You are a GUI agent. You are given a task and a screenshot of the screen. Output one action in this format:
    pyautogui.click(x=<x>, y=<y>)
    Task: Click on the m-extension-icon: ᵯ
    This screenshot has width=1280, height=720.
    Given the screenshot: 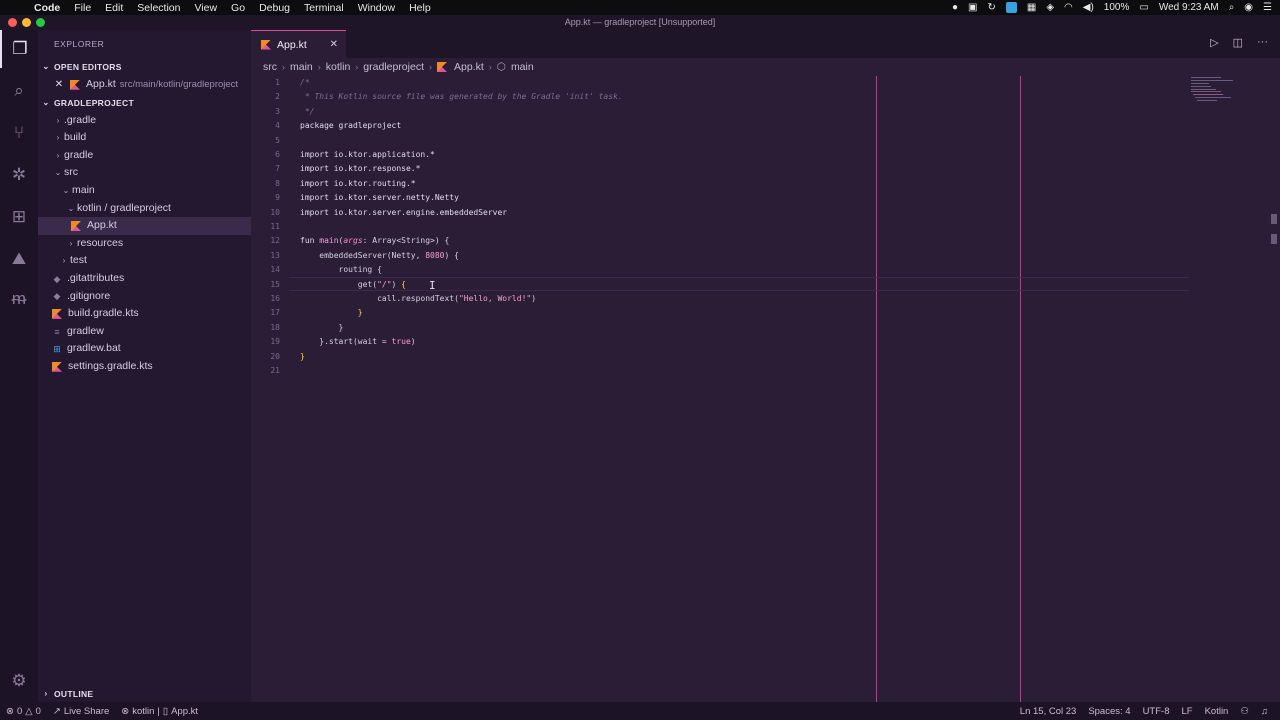 What is the action you would take?
    pyautogui.click(x=19, y=299)
    